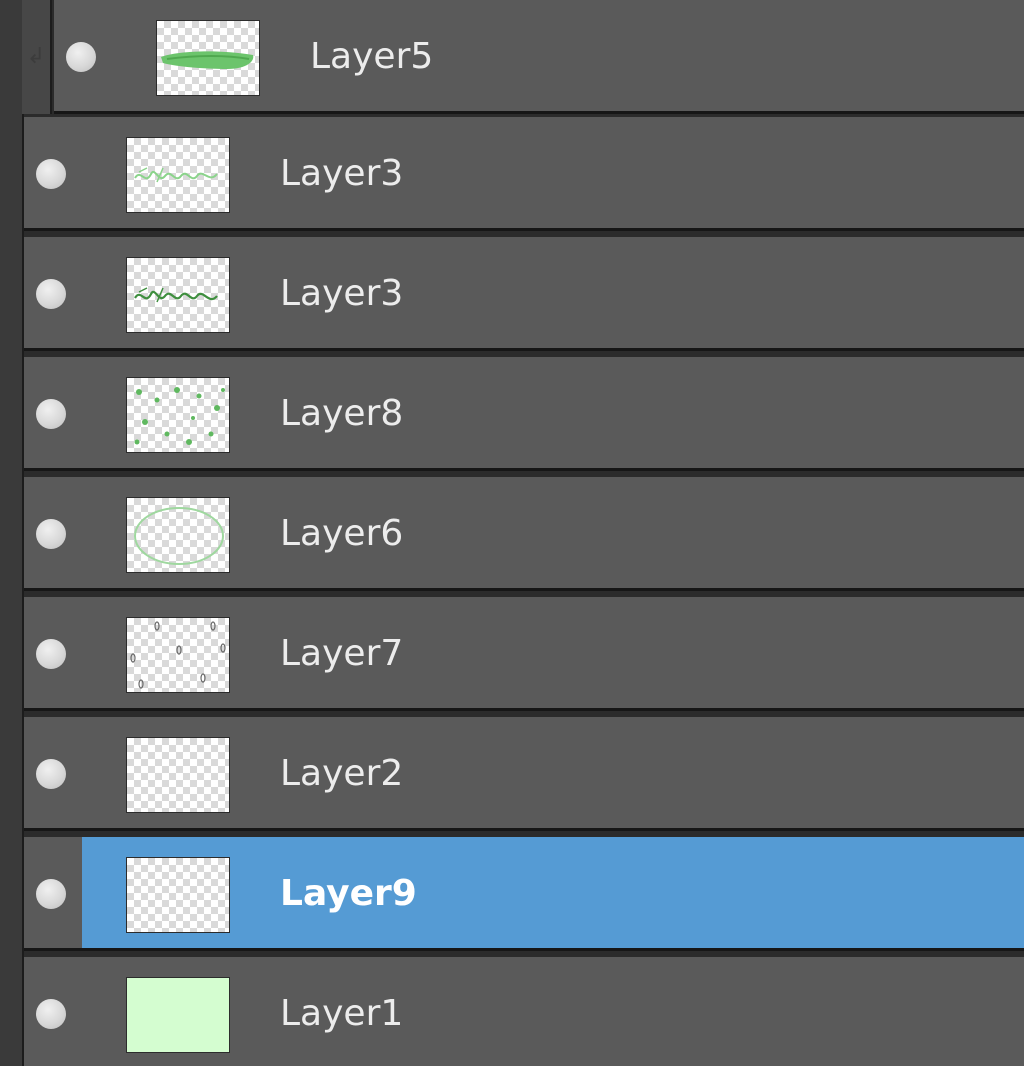 The width and height of the screenshot is (1024, 1066). I want to click on green-oval-icon, so click(179, 536).